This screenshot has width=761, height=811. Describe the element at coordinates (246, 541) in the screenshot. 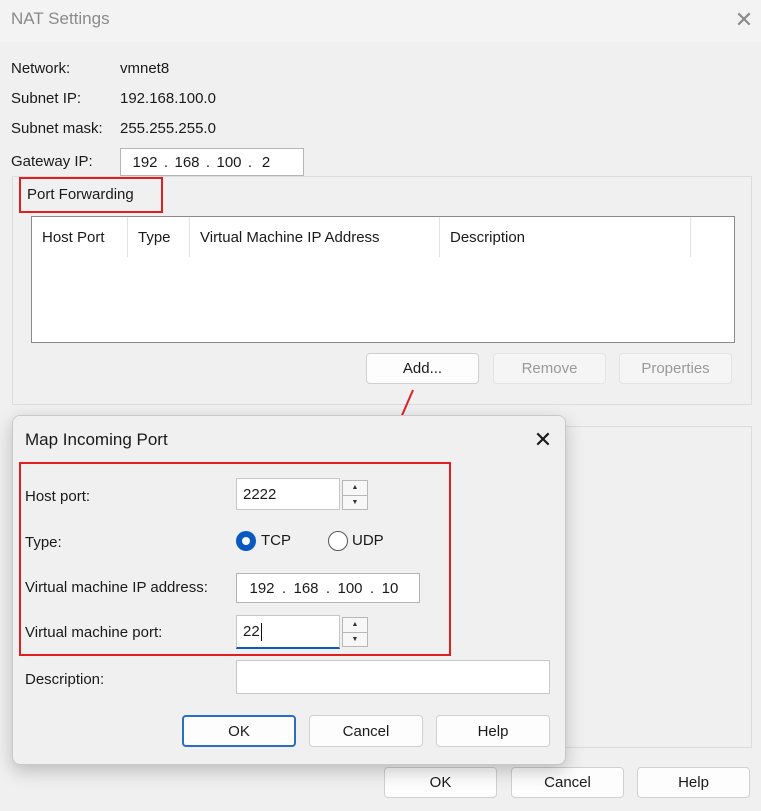

I see `tcp-radio` at that location.